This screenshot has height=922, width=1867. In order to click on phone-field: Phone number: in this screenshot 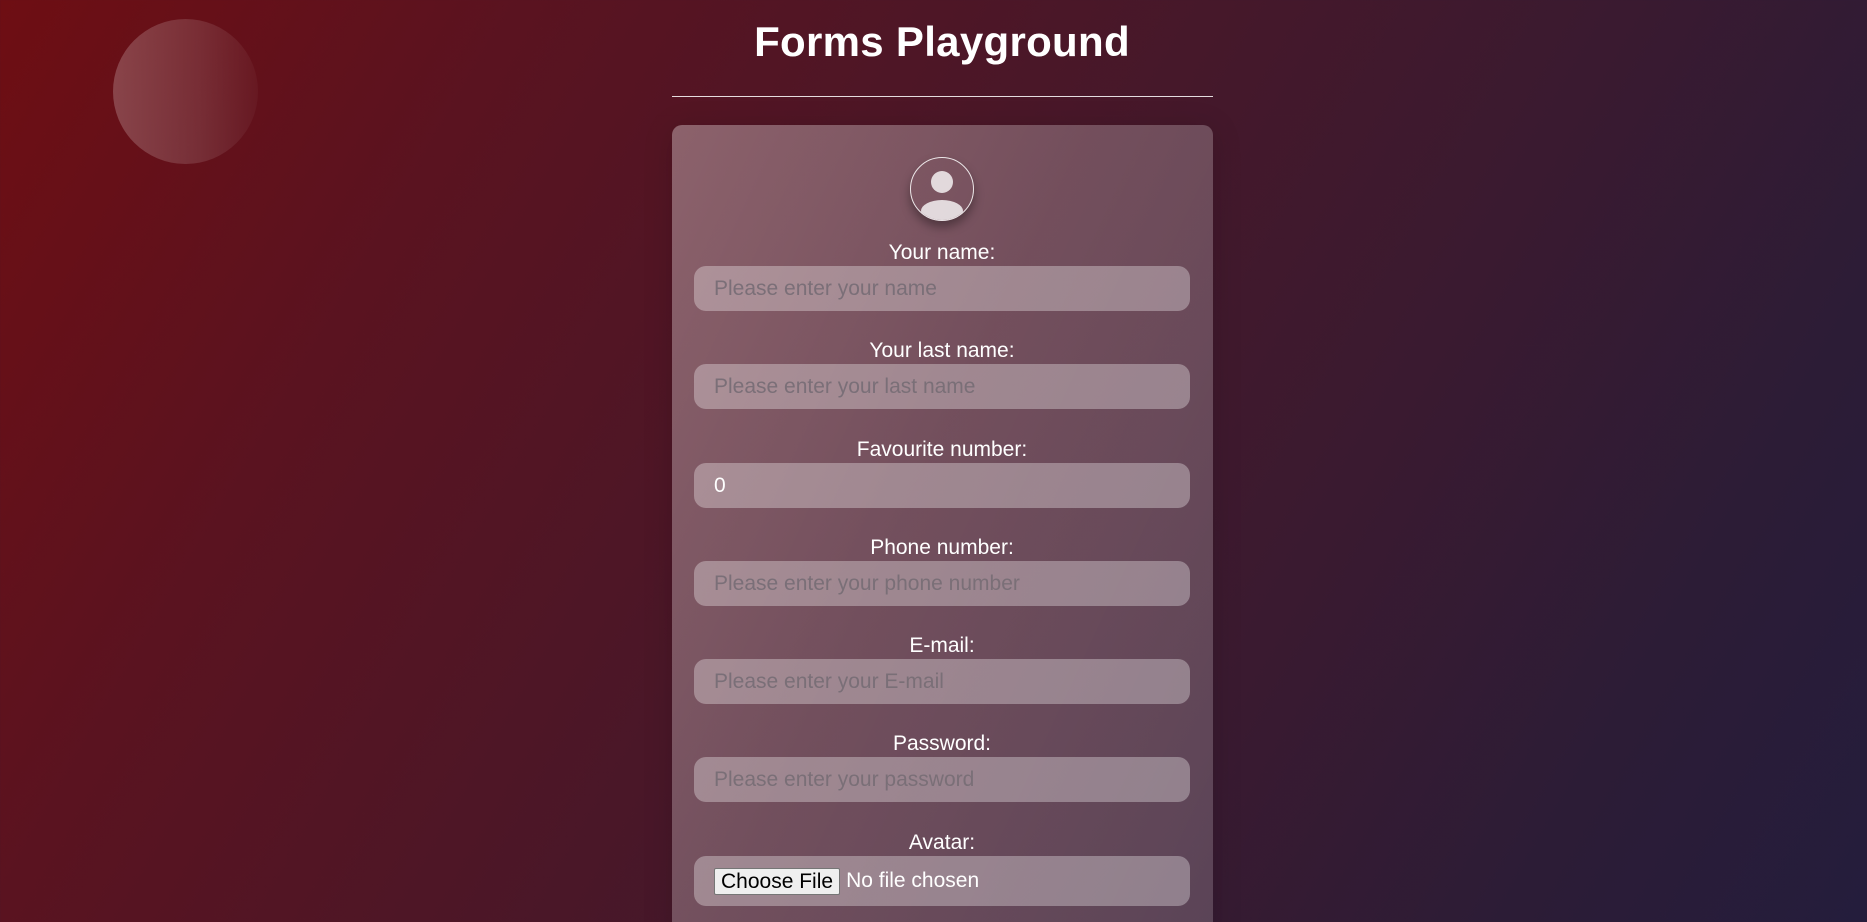, I will do `click(942, 571)`.